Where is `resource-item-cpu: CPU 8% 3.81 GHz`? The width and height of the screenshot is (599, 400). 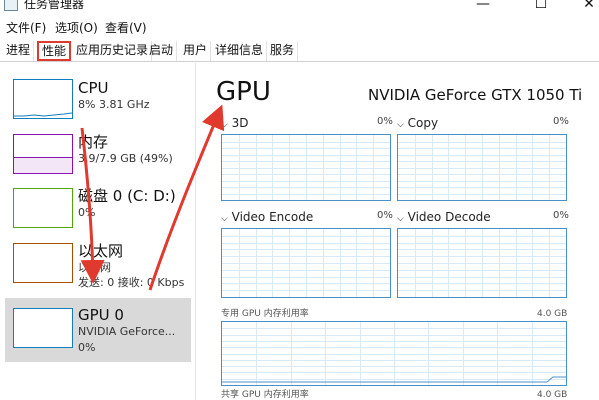
resource-item-cpu: CPU 8% 3.81 GHz is located at coordinates (98, 103).